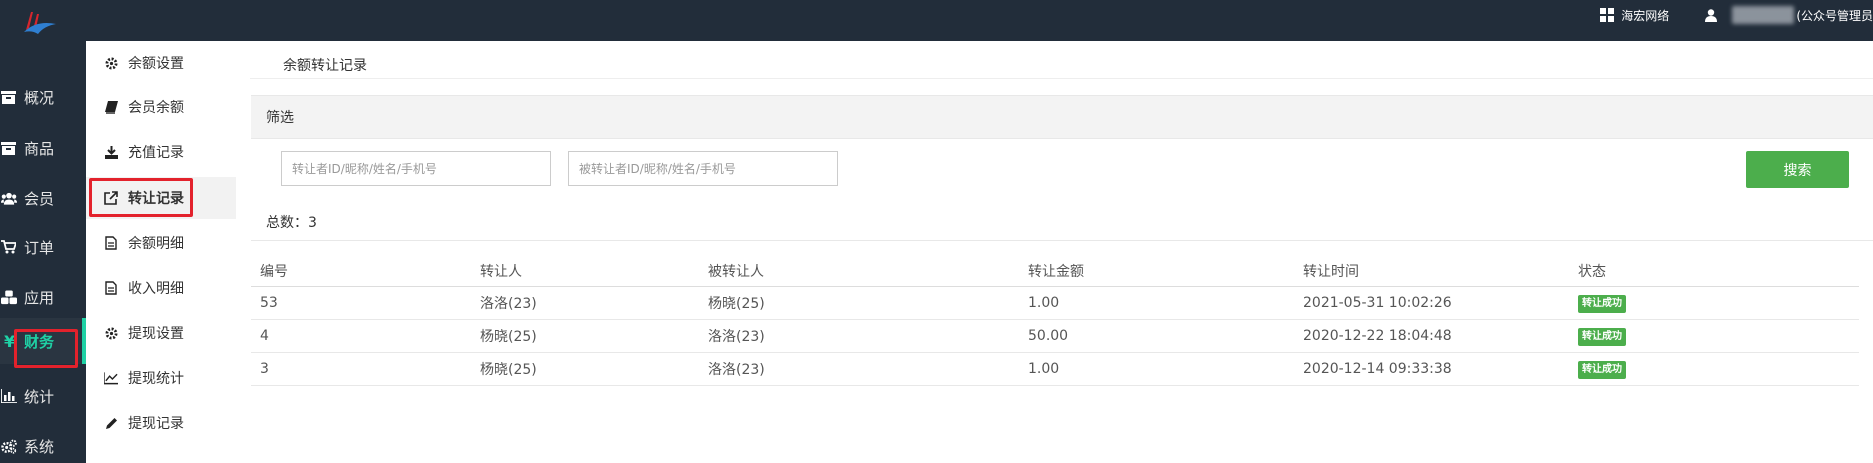  Describe the element at coordinates (156, 153) in the screenshot. I see `subnav-item-label: 充值记录` at that location.